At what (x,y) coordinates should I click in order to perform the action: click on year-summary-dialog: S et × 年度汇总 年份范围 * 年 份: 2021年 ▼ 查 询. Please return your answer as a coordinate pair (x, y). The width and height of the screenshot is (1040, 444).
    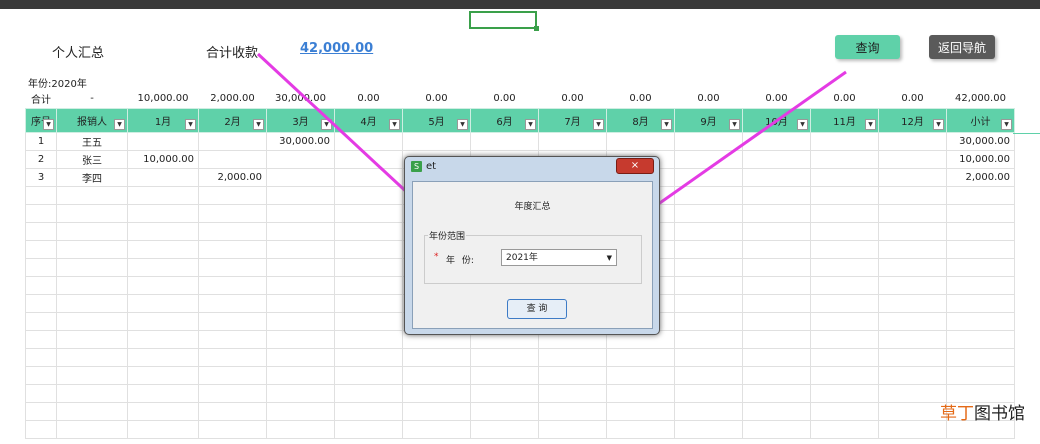
    Looking at the image, I should click on (532, 245).